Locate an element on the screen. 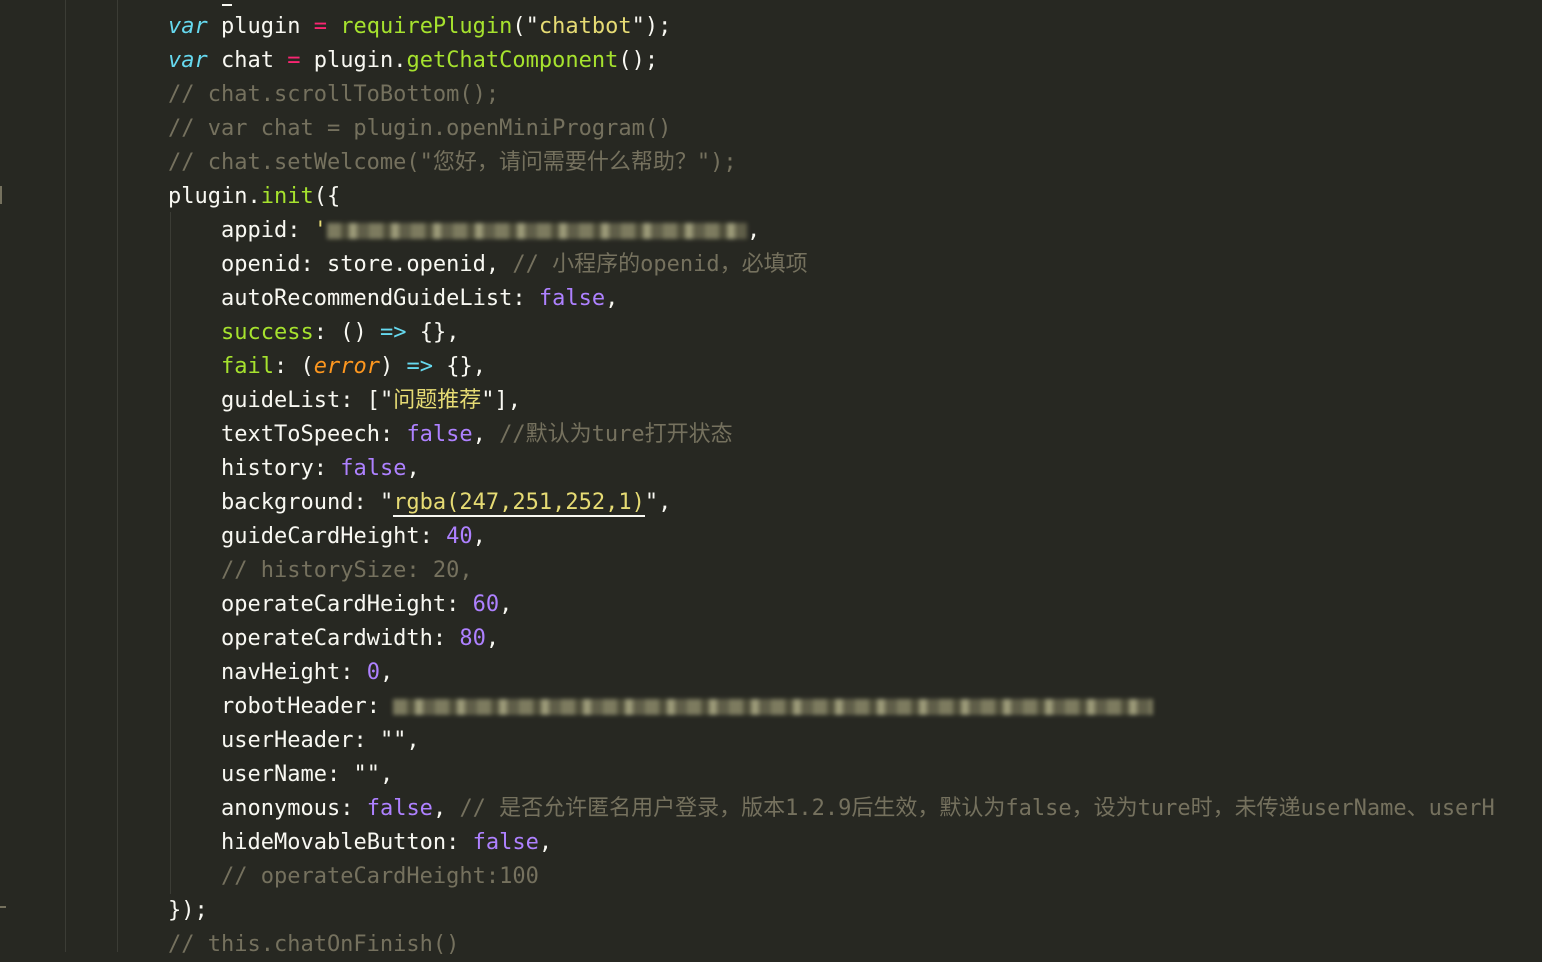 The image size is (1542, 962). code-token: hideMovableButton: is located at coordinates (347, 842).